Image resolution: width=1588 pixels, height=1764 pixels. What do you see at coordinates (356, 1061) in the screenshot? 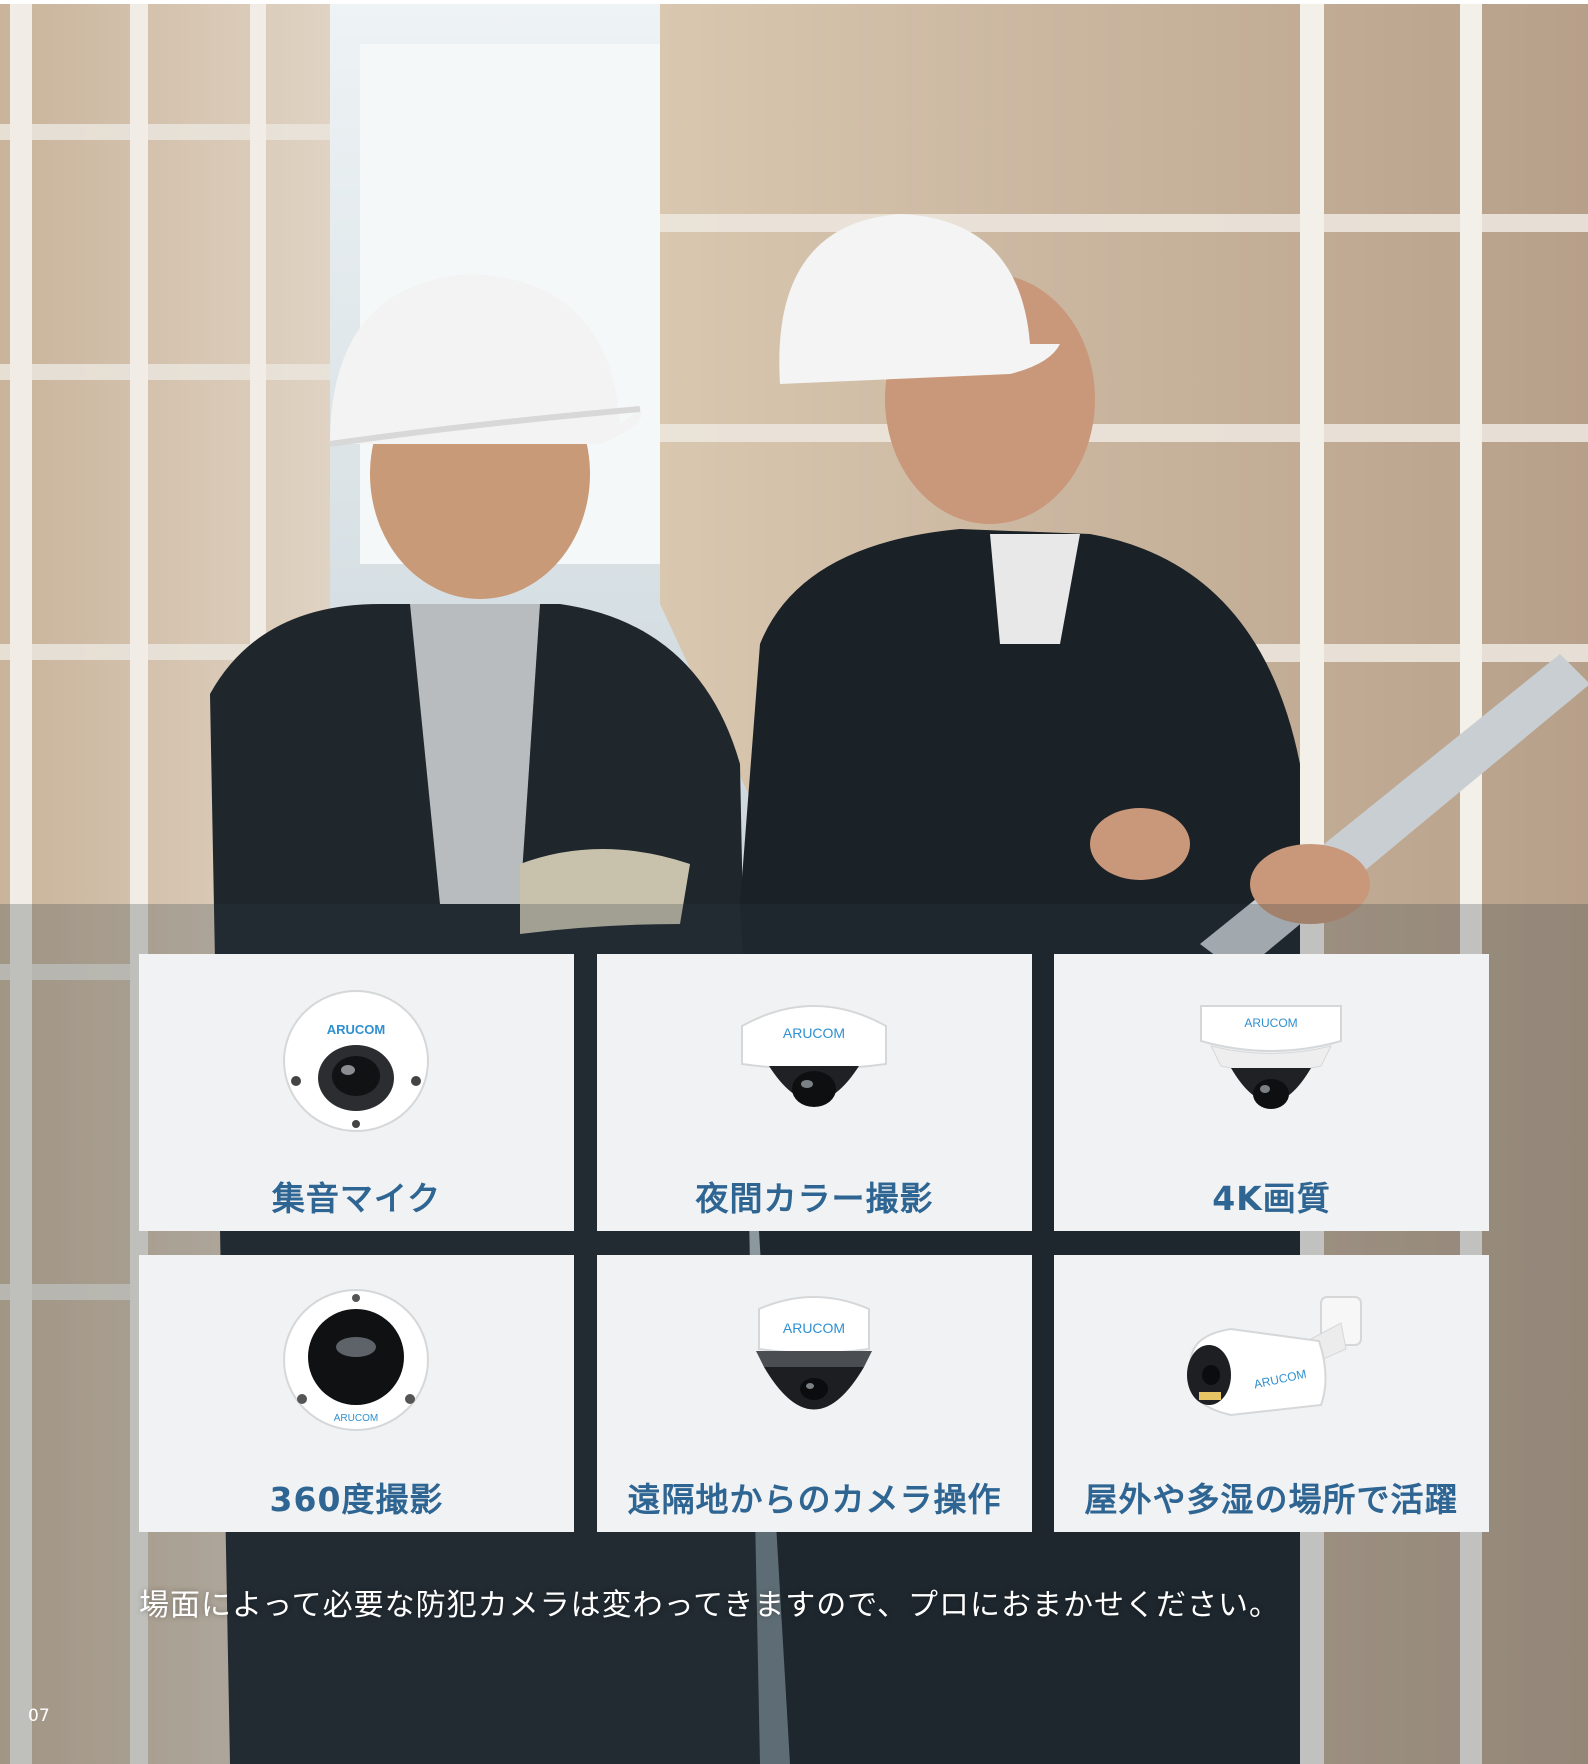
I see `mini-dome-camera-icon: ARUCOM` at bounding box center [356, 1061].